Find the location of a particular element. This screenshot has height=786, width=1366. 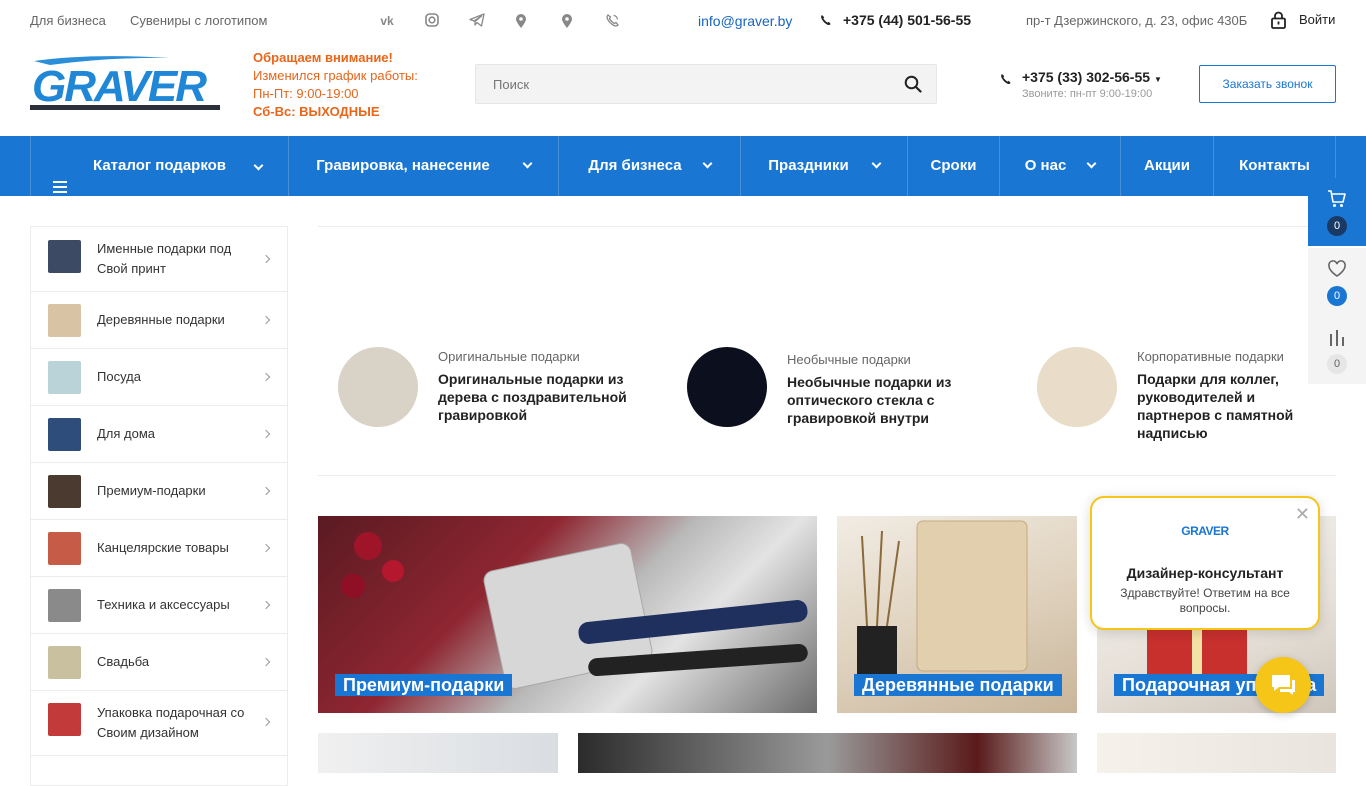

notice-line: Пн-Пт: 9:00-19:00 is located at coordinates (306, 93).